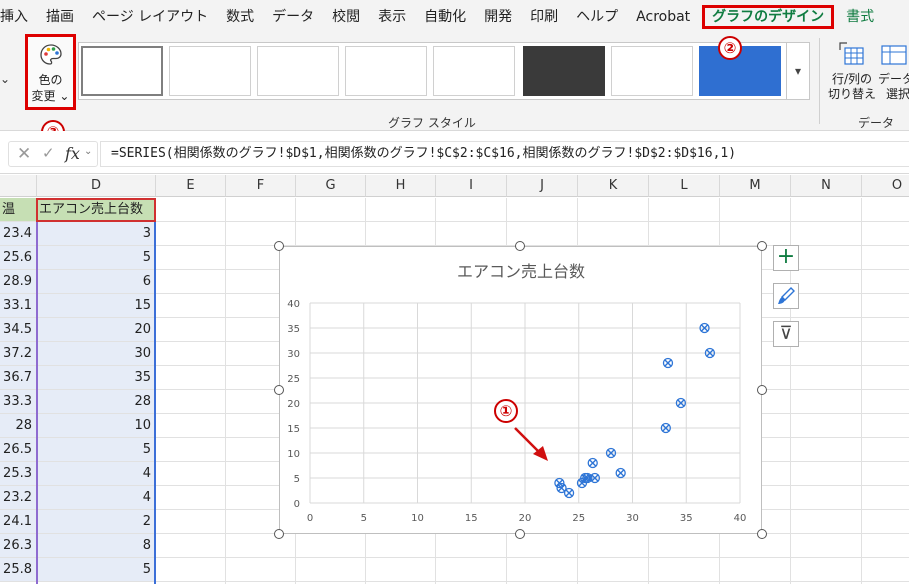  What do you see at coordinates (755, 186) in the screenshot?
I see `column-header-m: M` at bounding box center [755, 186].